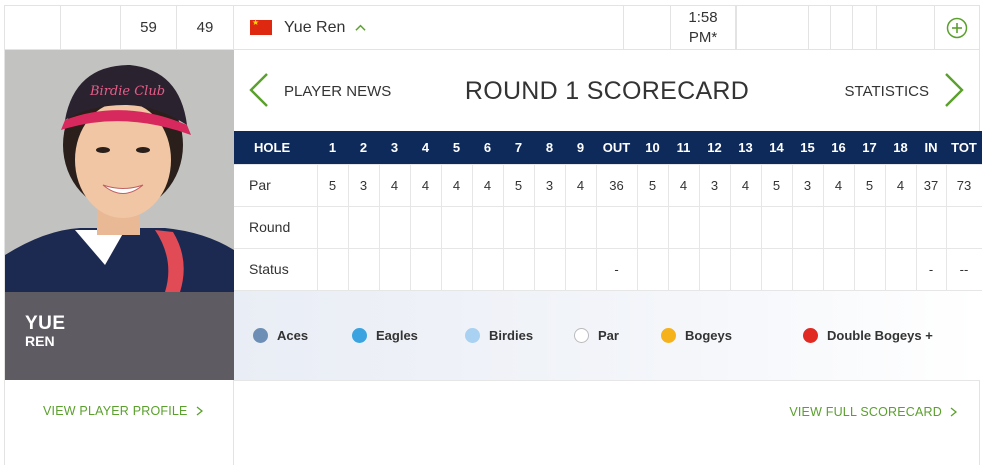 This screenshot has height=465, width=982. What do you see at coordinates (363, 147) in the screenshot?
I see `hole-number-header: 2` at bounding box center [363, 147].